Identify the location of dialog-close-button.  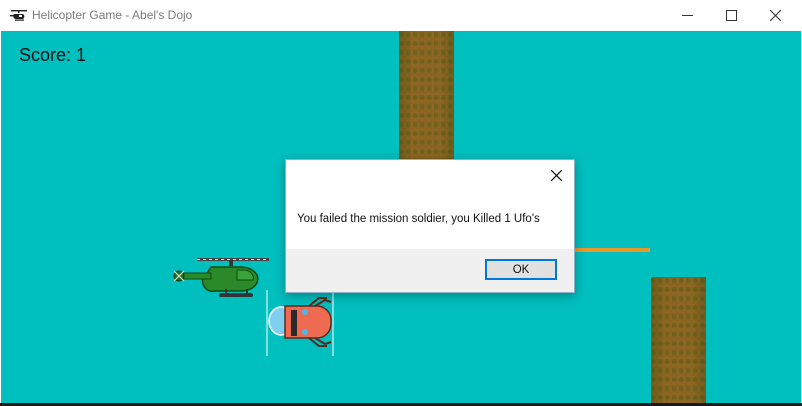
(556, 175).